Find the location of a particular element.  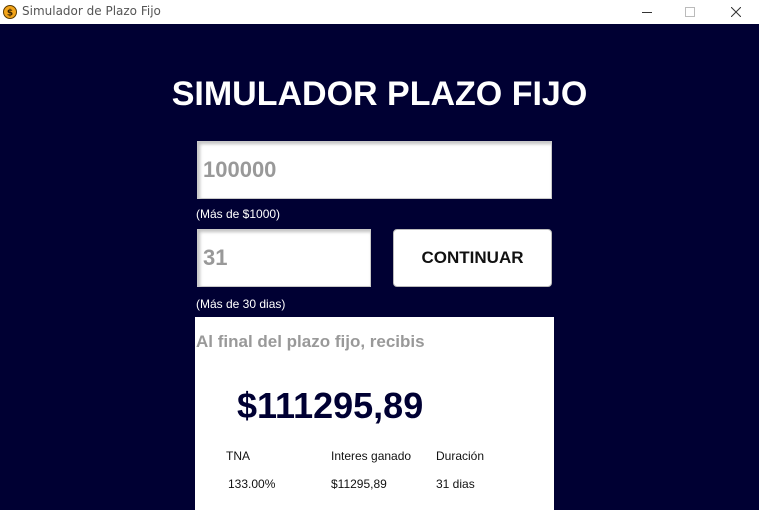

minimize-icon is located at coordinates (647, 12).